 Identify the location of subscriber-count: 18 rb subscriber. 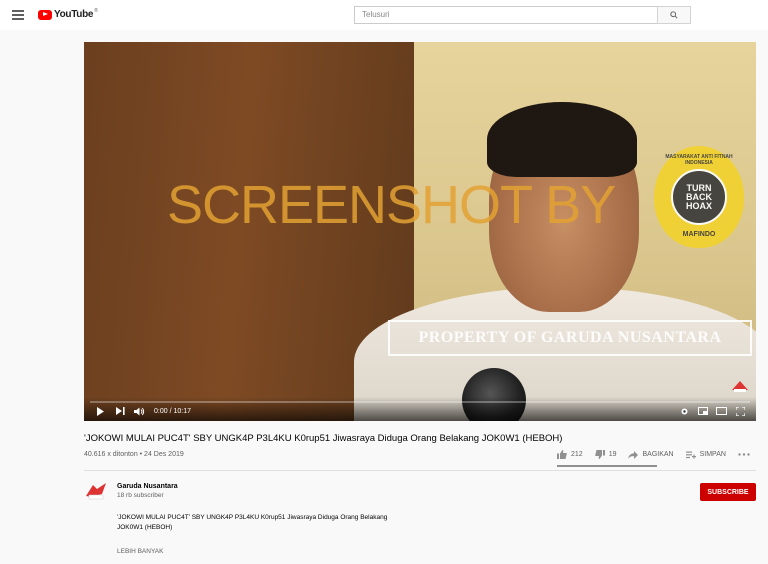
(140, 495).